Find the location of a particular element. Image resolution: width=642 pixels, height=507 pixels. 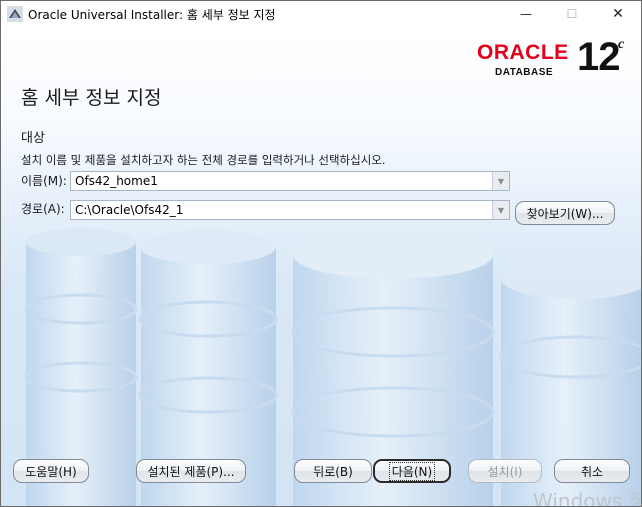

oracle-installer-icon is located at coordinates (15, 14).